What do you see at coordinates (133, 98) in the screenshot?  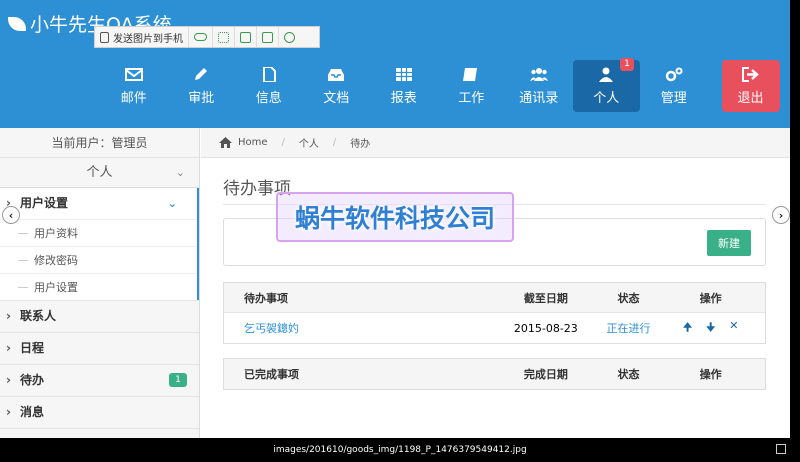 I see `nav-label: 邮件` at bounding box center [133, 98].